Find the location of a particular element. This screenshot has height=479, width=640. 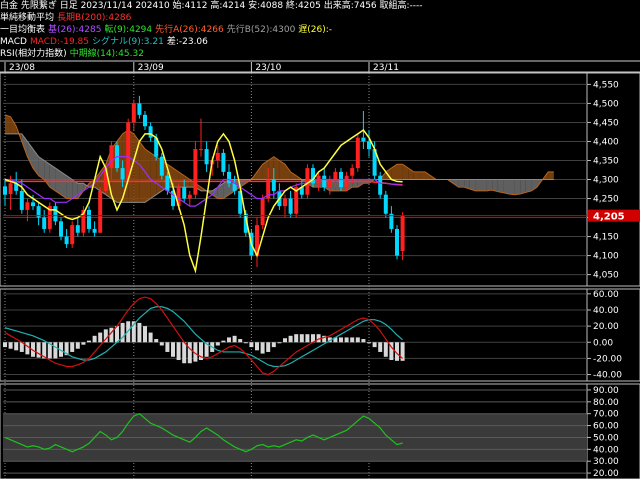

macd-tick-label: -40.00 is located at coordinates (607, 376).